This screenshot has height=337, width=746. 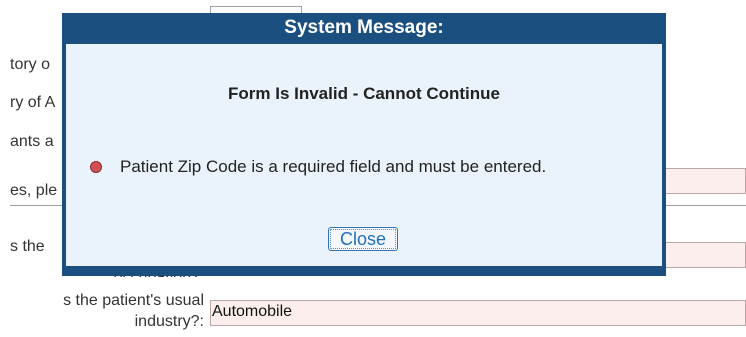 What do you see at coordinates (252, 311) in the screenshot?
I see `industry-field-value: Automobile` at bounding box center [252, 311].